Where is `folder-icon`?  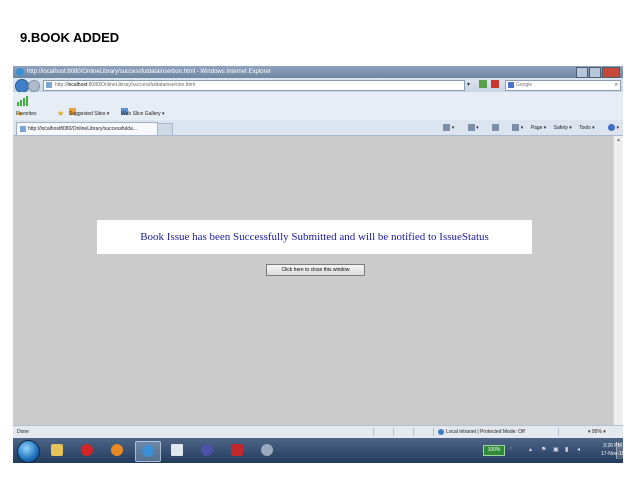 folder-icon is located at coordinates (57, 450).